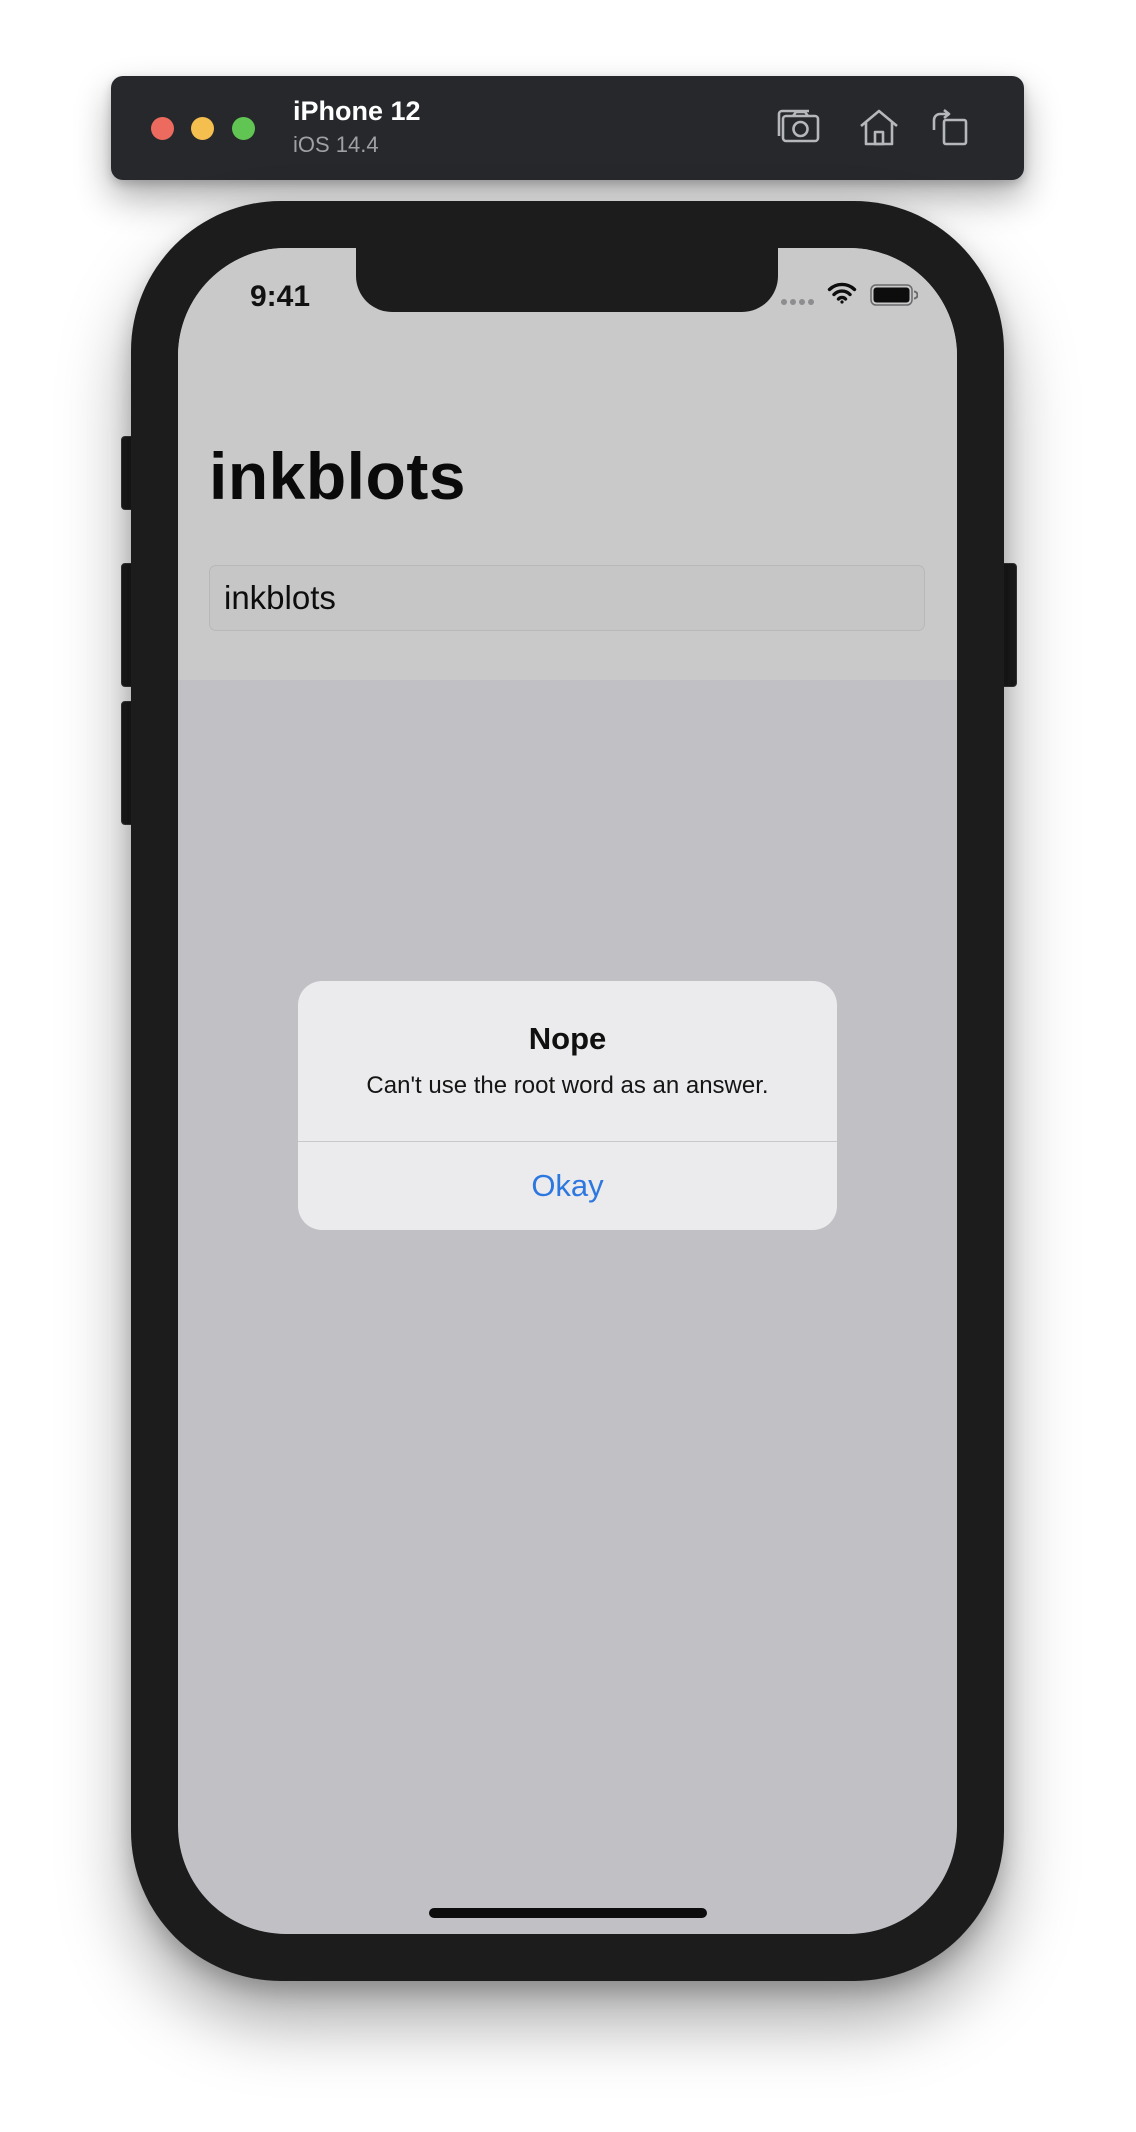 This screenshot has width=1136, height=2132. Describe the element at coordinates (567, 1085) in the screenshot. I see `alert-message: Can't use the root word as an answer.` at that location.